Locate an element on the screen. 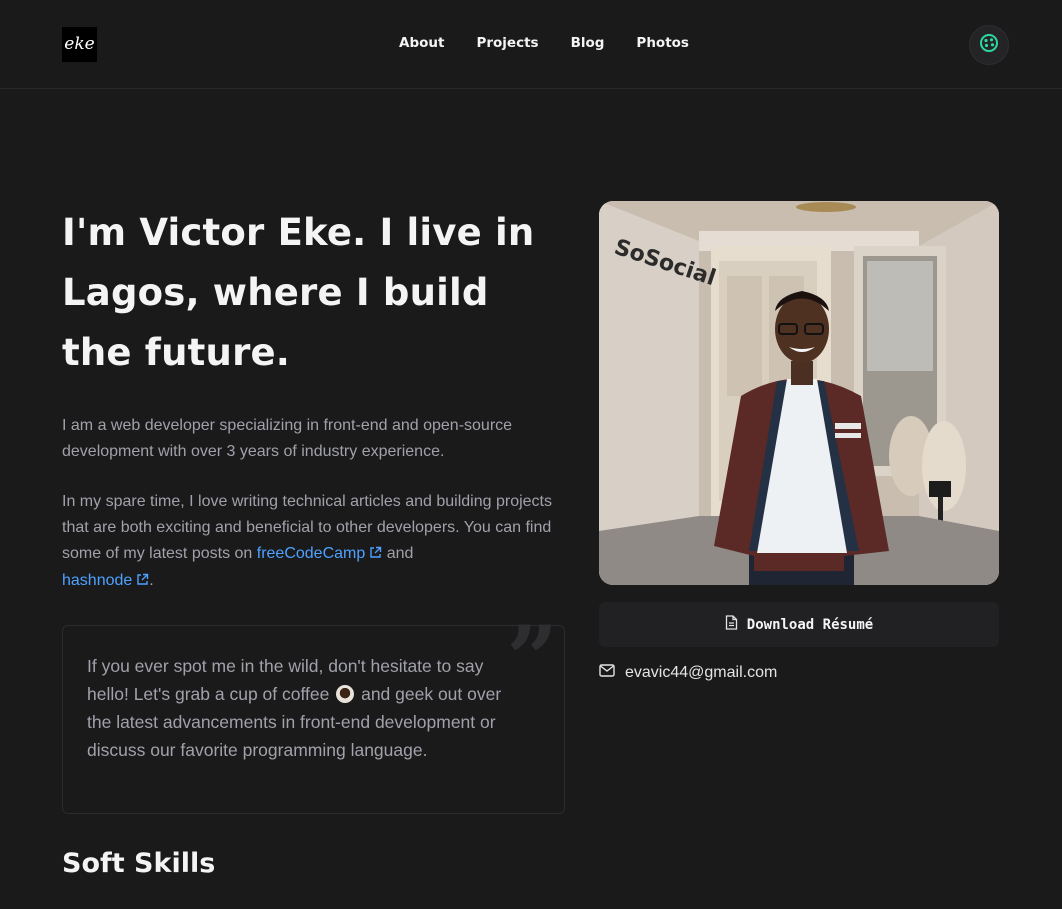 The image size is (1062, 909). and-text: and is located at coordinates (398, 553).